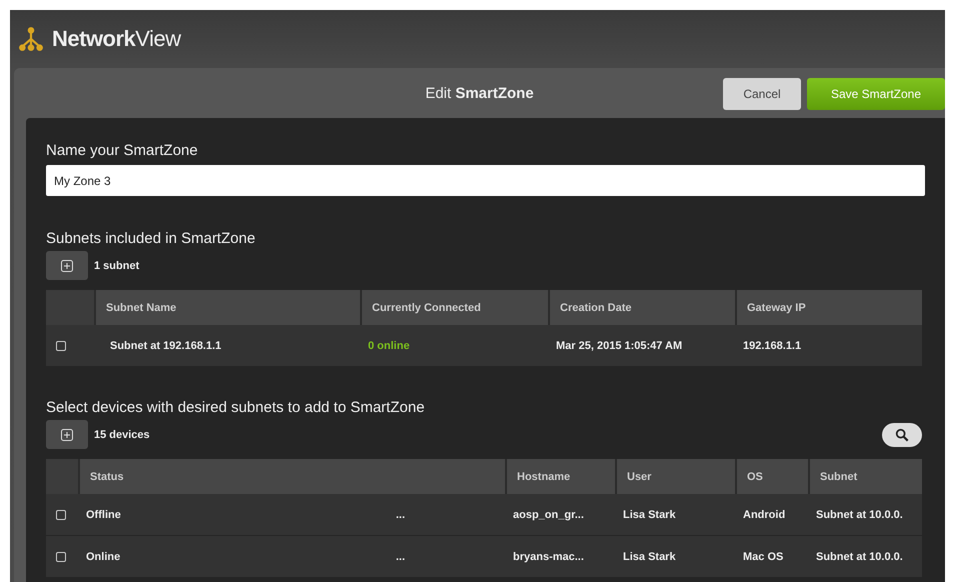  What do you see at coordinates (762, 94) in the screenshot?
I see `cancel-button: Cancel` at bounding box center [762, 94].